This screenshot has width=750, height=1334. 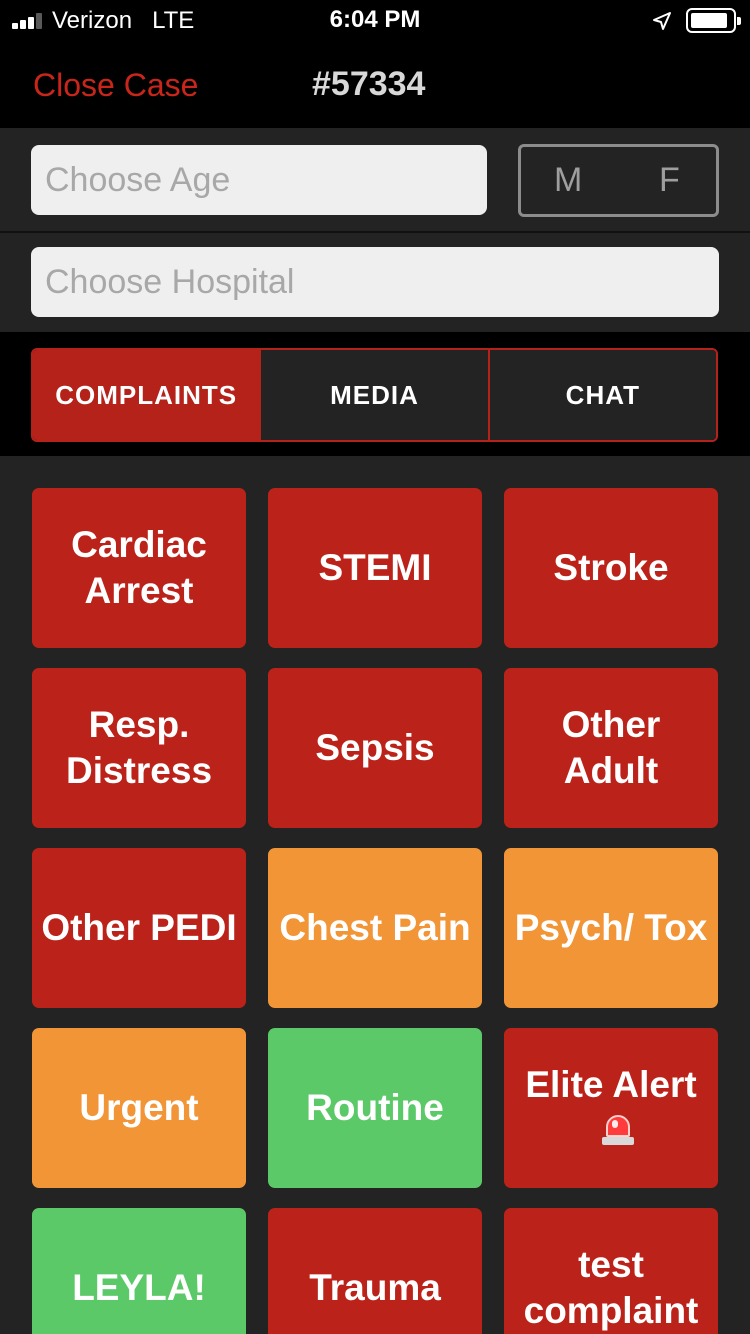 I want to click on complaint-label: Other Adult, so click(x=611, y=747).